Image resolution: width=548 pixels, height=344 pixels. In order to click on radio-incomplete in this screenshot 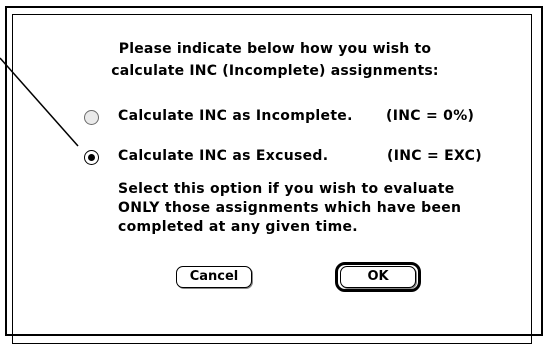, I will do `click(91, 117)`.